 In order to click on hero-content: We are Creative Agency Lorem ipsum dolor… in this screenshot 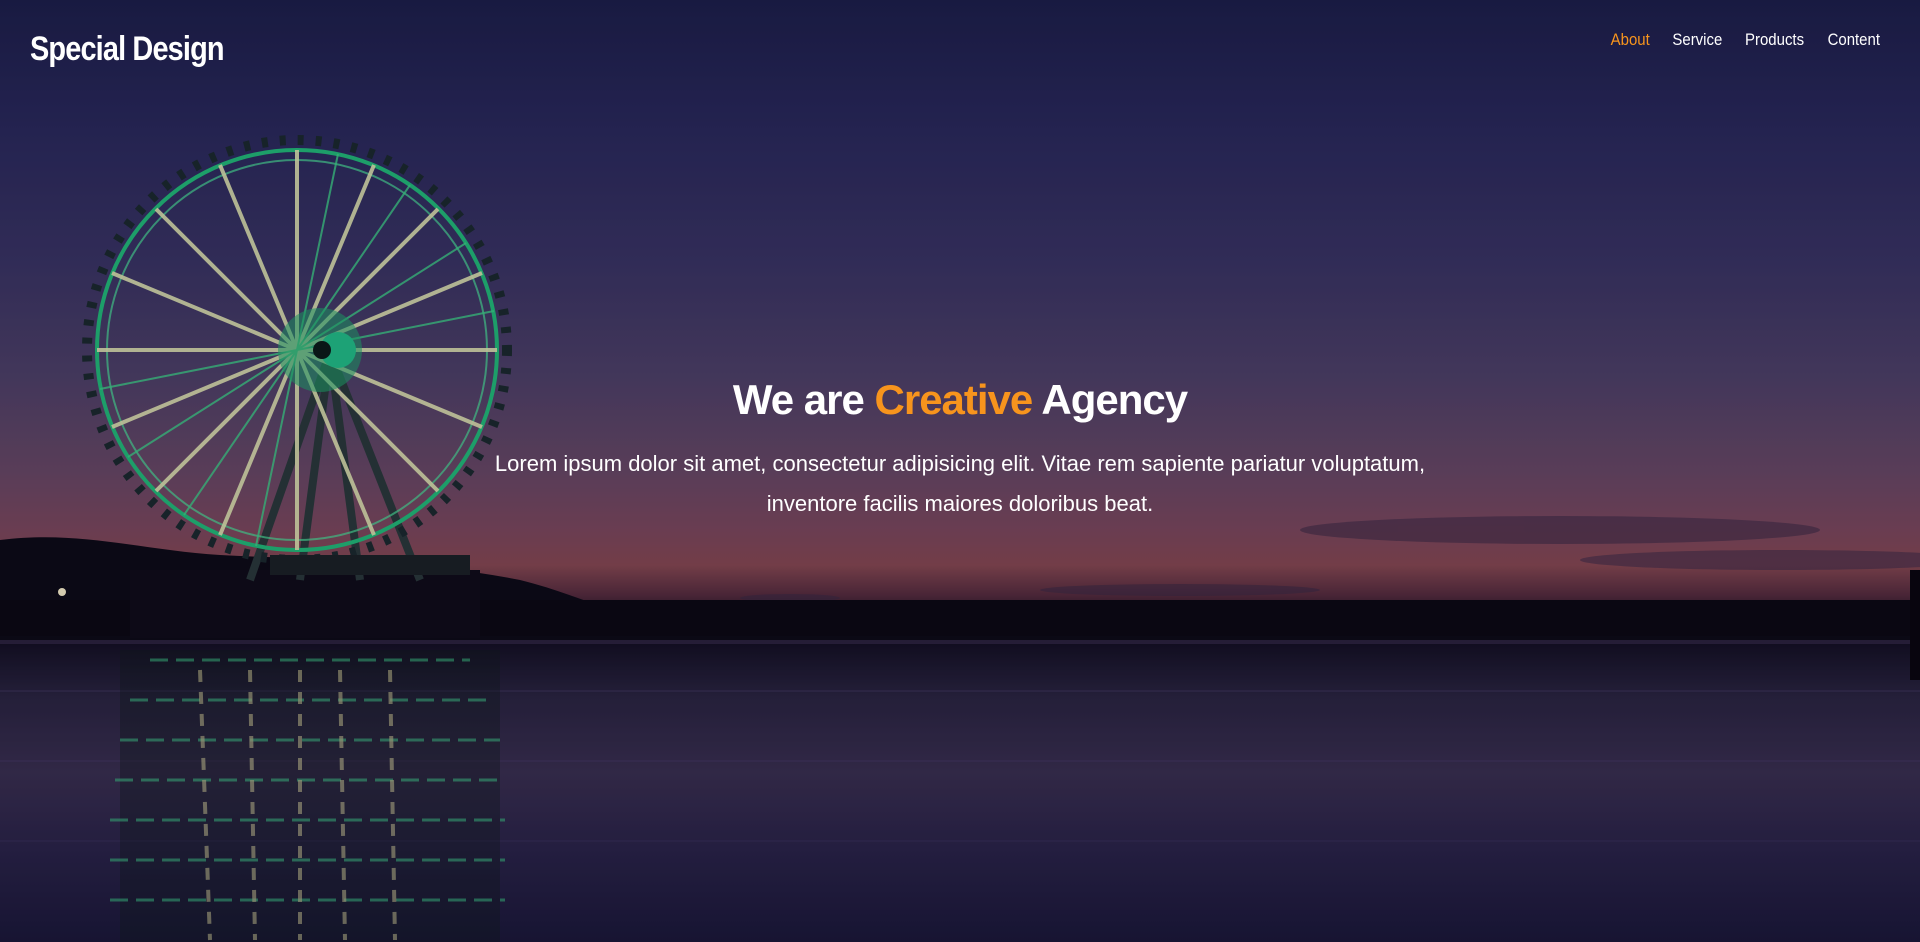, I will do `click(960, 450)`.